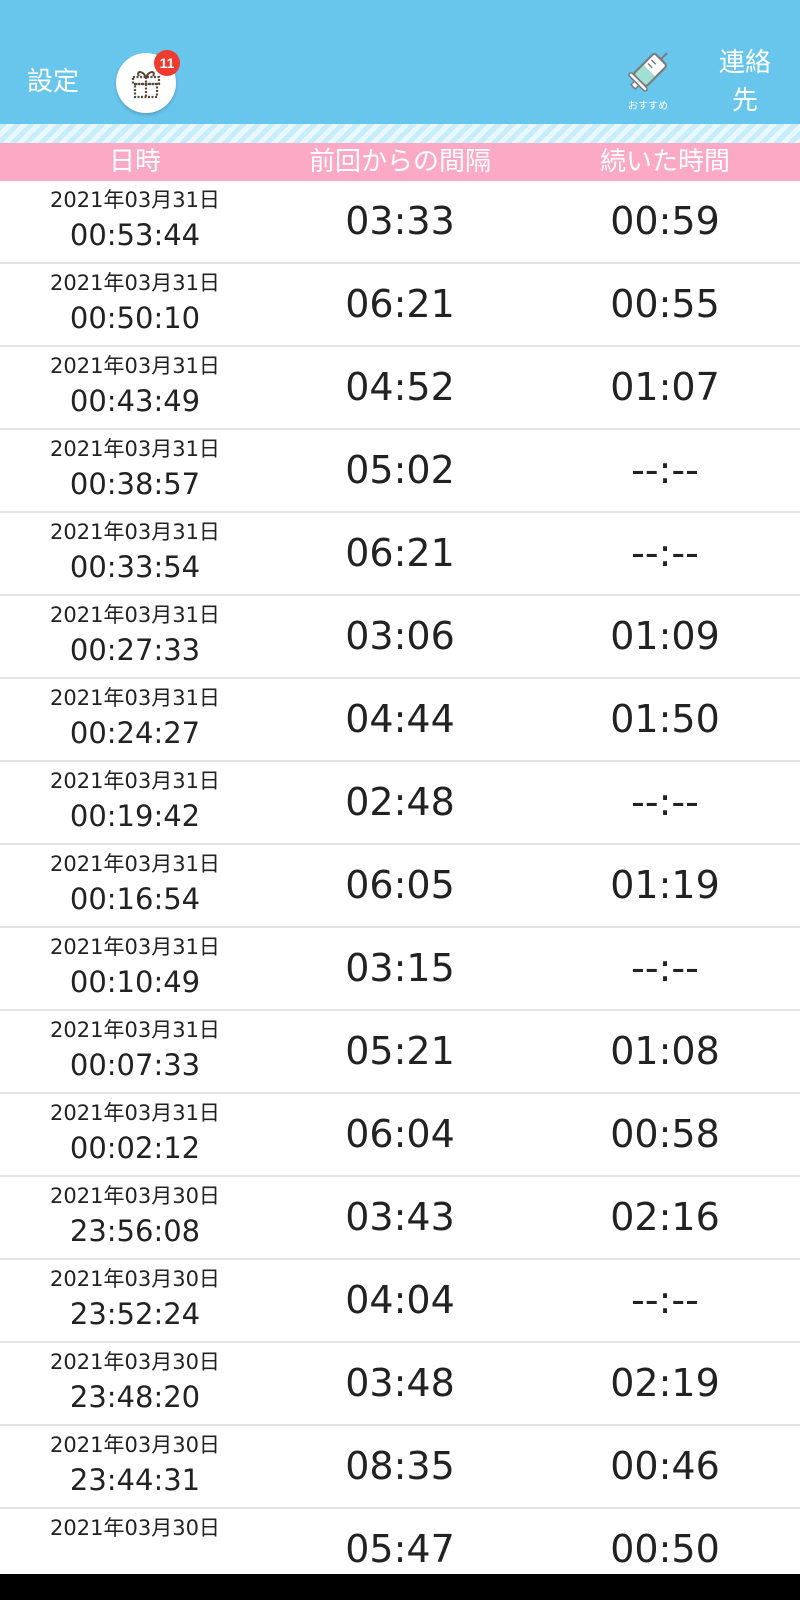 The image size is (800, 1600). I want to click on cell-duration: 00:55, so click(665, 304).